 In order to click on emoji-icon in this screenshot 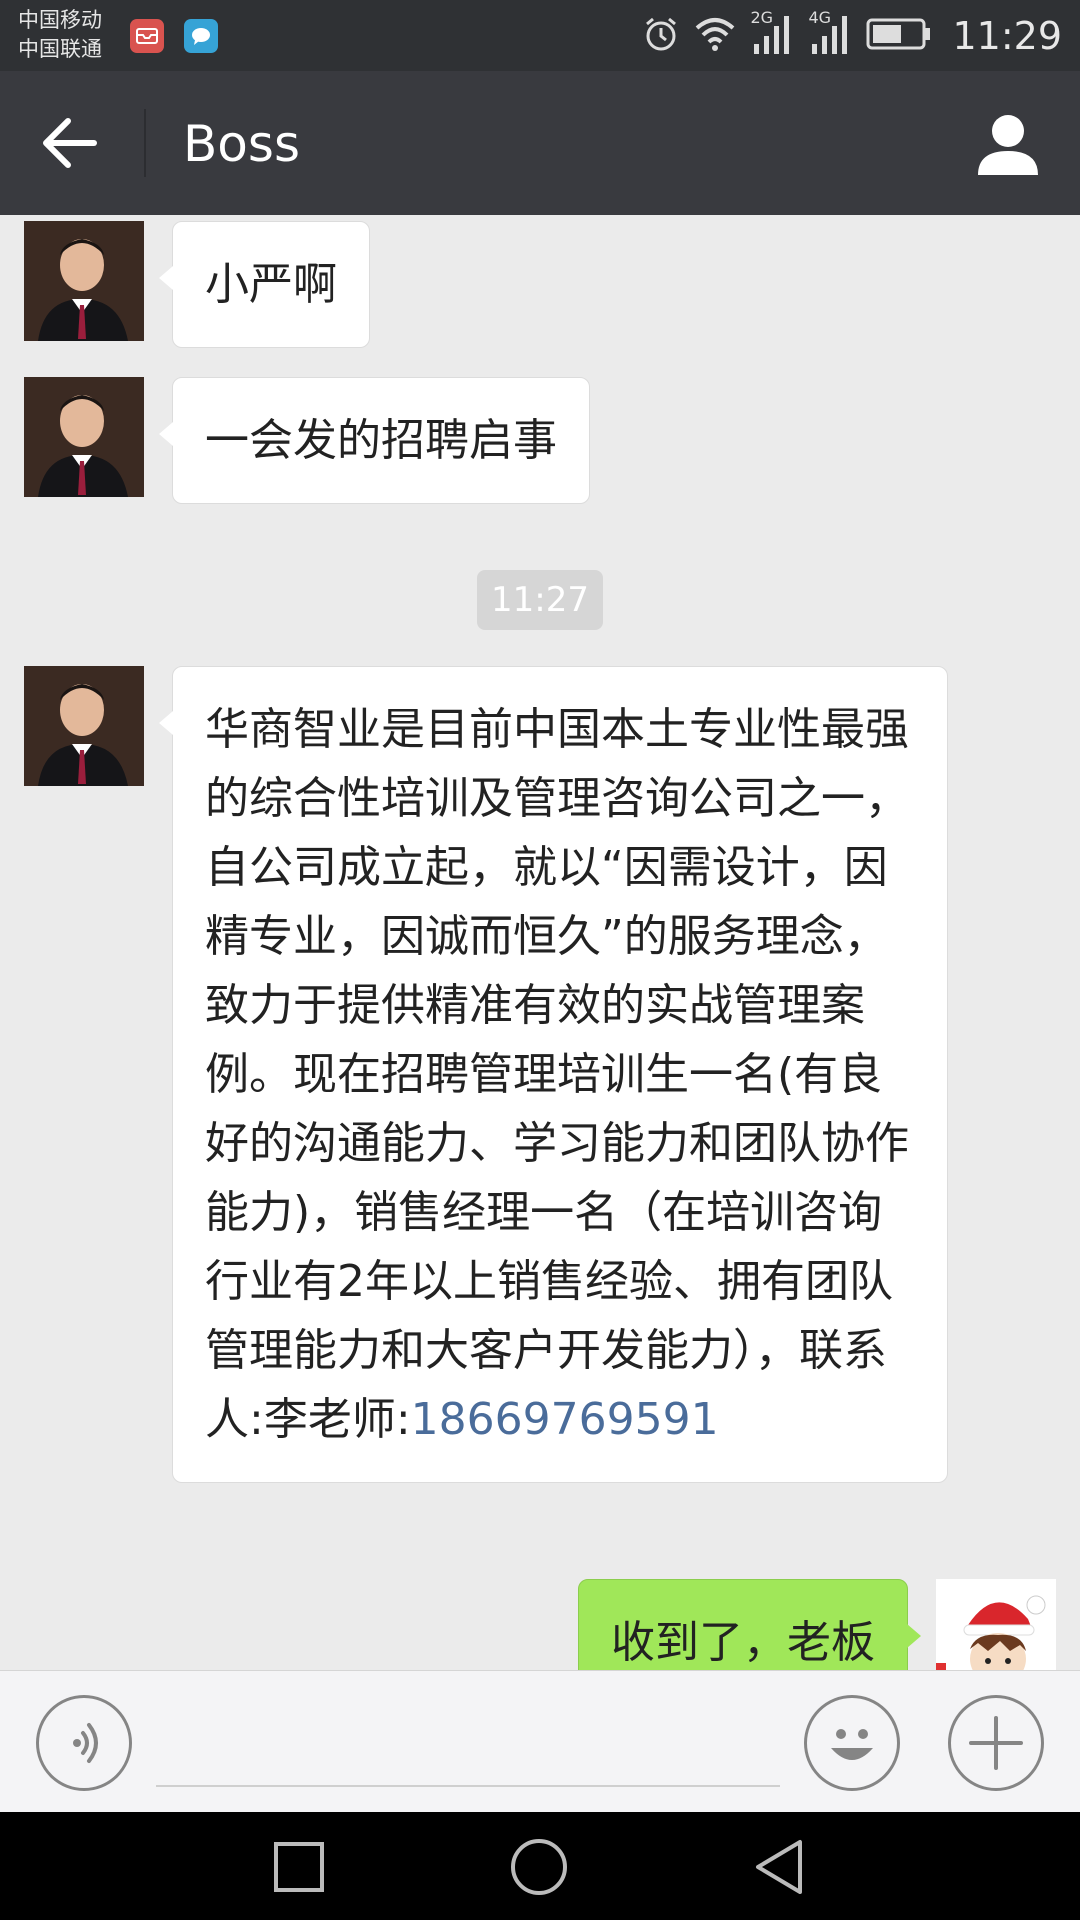, I will do `click(852, 1744)`.